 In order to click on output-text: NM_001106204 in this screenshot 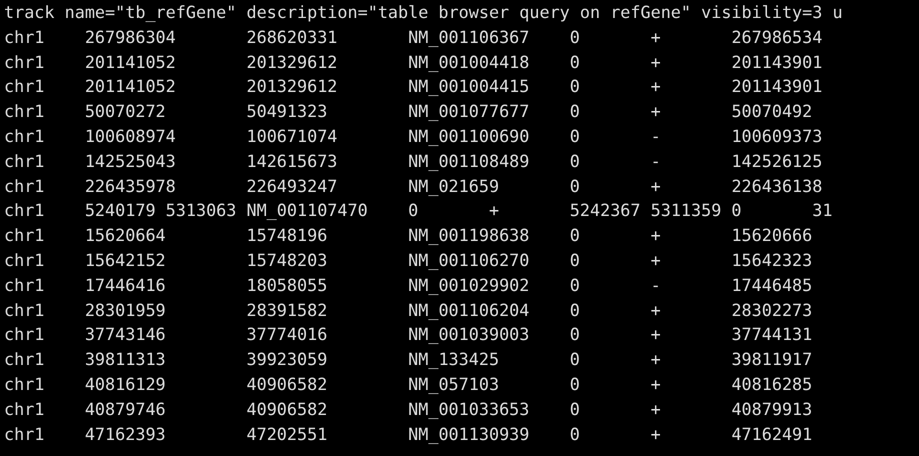, I will do `click(469, 310)`.